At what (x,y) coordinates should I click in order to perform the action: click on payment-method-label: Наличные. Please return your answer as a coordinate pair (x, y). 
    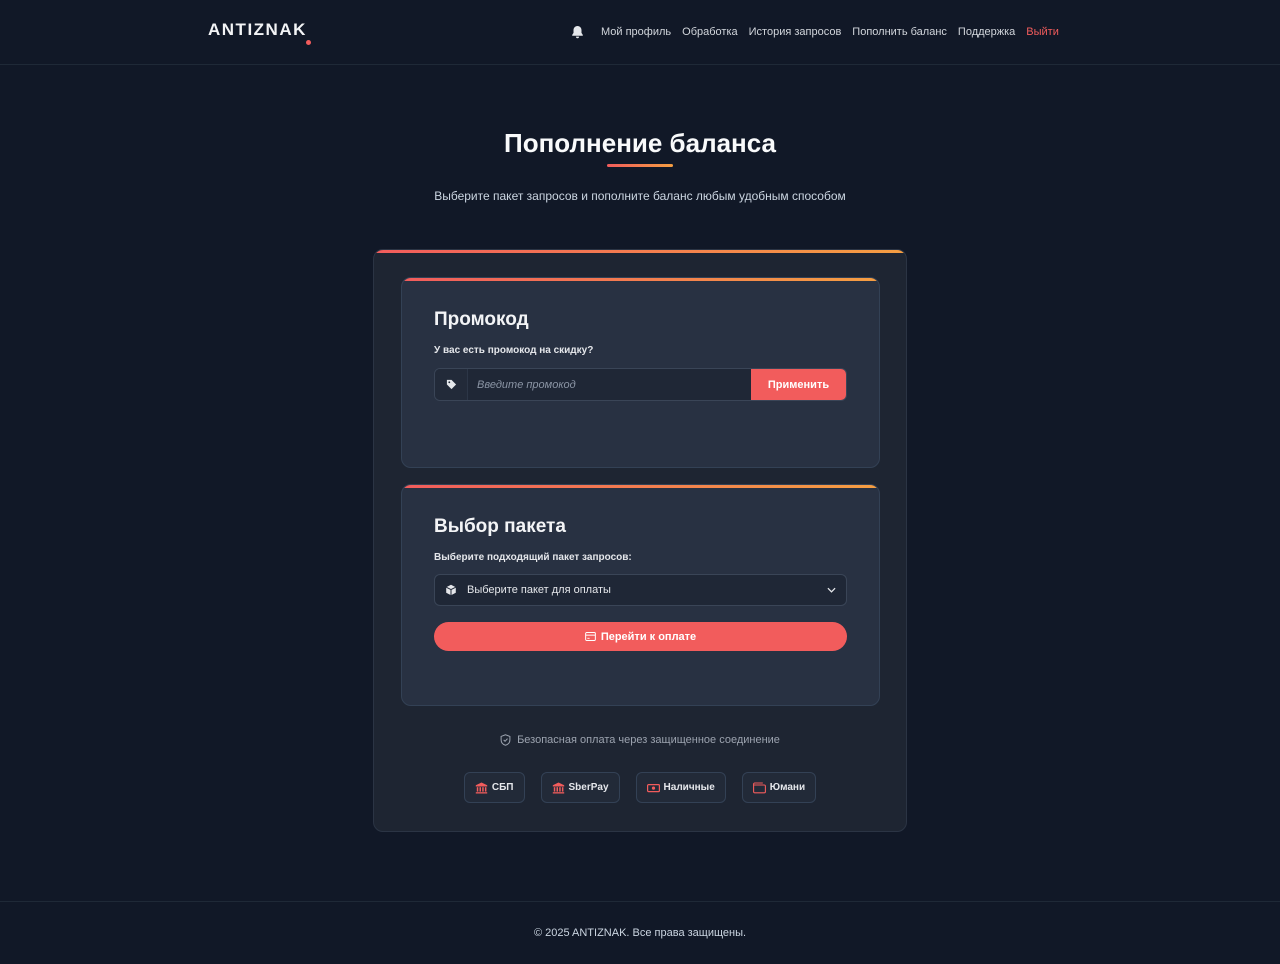
    Looking at the image, I should click on (689, 787).